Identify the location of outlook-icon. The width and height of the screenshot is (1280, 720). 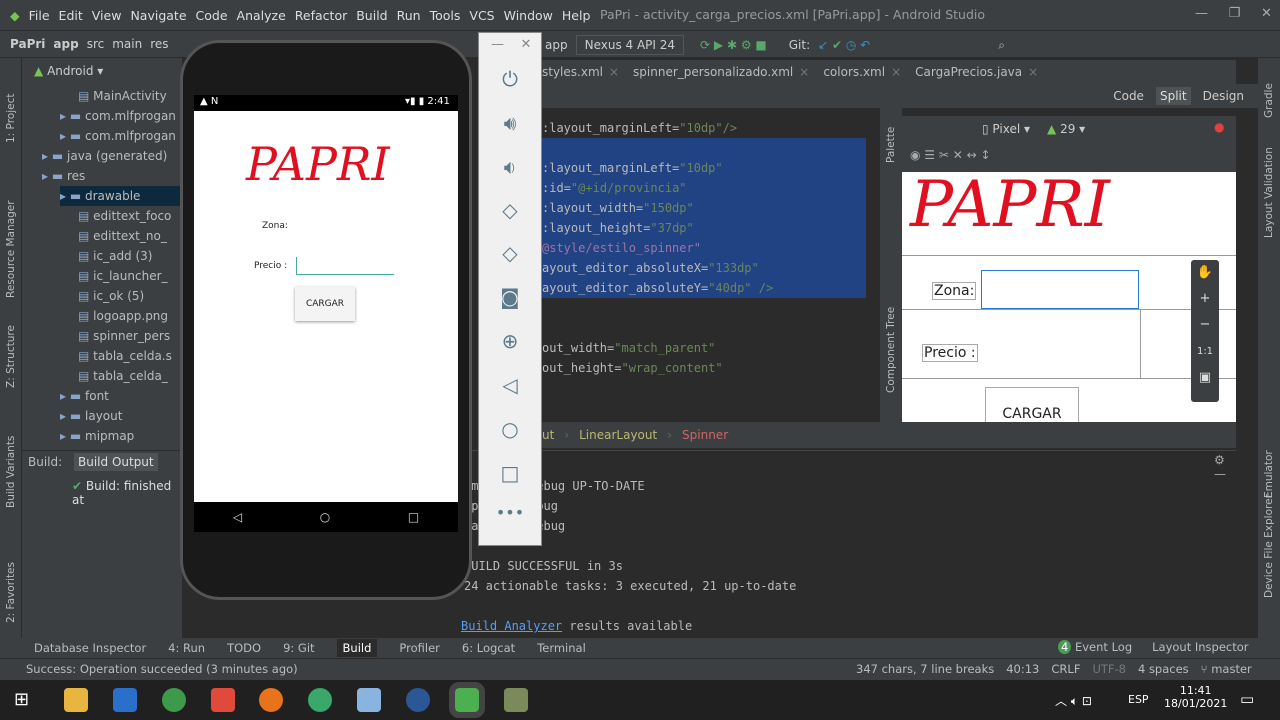
(125, 700).